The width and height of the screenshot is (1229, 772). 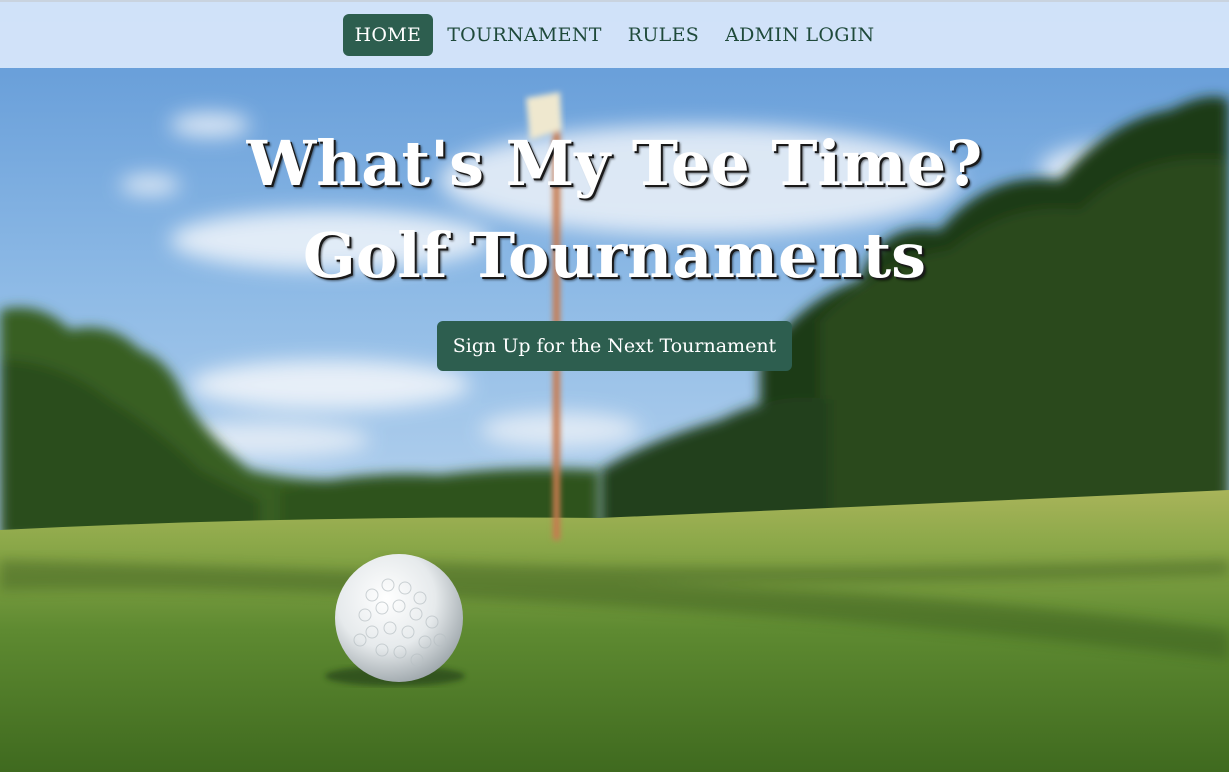 What do you see at coordinates (388, 35) in the screenshot?
I see `nav-home-link: HOME` at bounding box center [388, 35].